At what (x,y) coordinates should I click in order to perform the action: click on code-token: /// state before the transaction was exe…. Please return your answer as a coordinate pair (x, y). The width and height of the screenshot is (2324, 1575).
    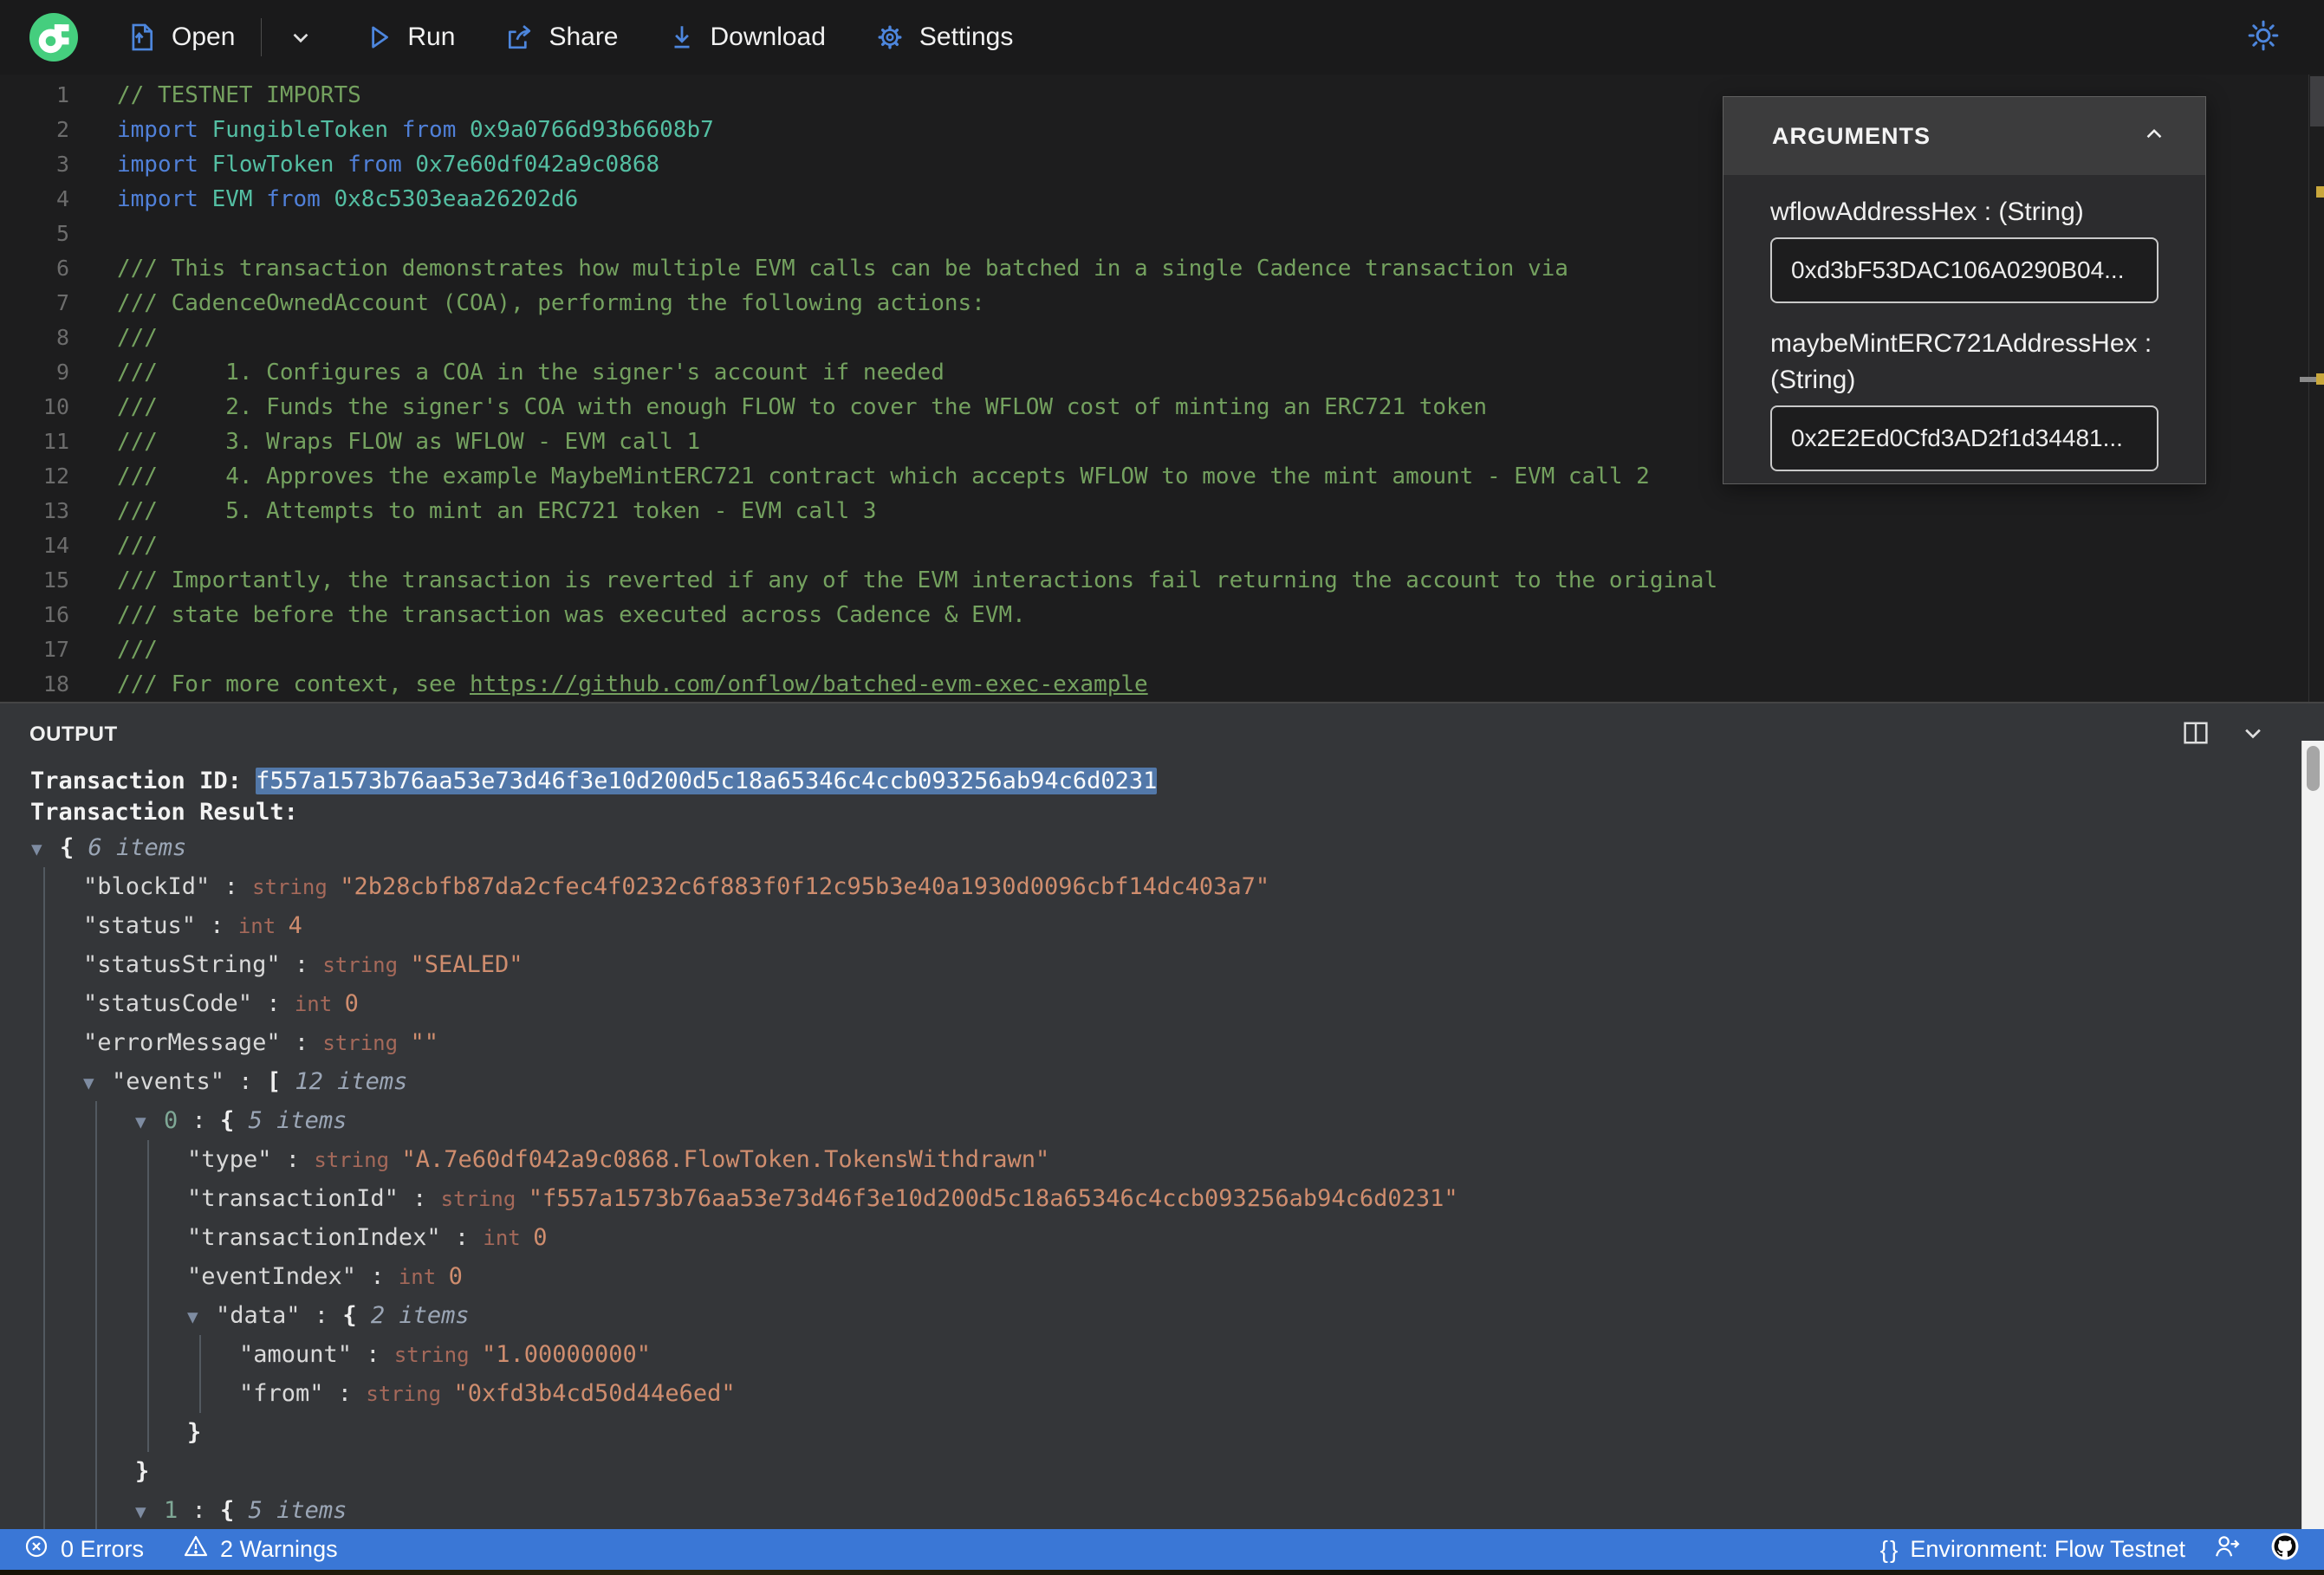
    Looking at the image, I should click on (571, 615).